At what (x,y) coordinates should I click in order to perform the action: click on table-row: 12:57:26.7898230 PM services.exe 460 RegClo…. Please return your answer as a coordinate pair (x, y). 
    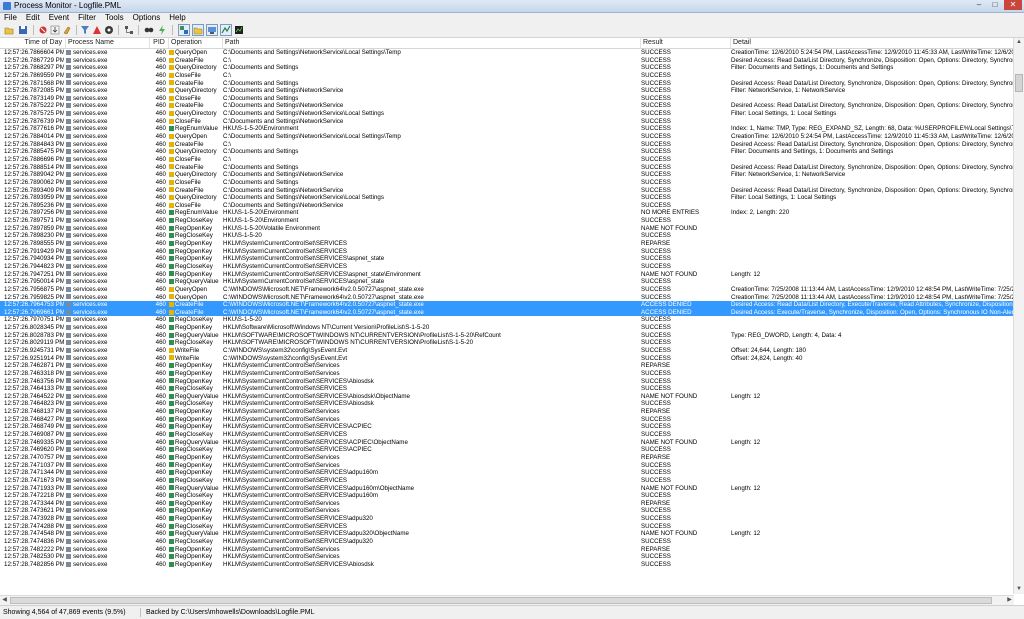
    Looking at the image, I should click on (507, 236).